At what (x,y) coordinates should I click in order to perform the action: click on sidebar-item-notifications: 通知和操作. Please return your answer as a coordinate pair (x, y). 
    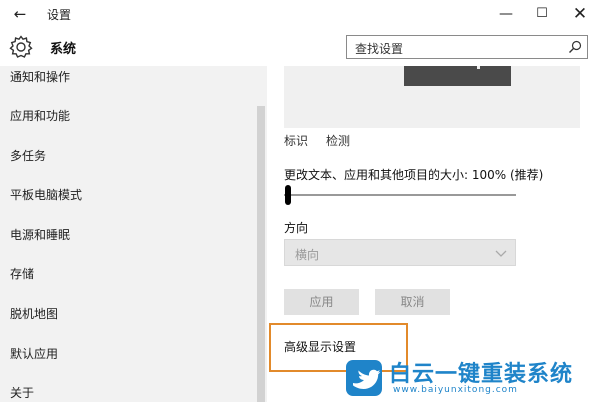
    Looking at the image, I should click on (40, 76).